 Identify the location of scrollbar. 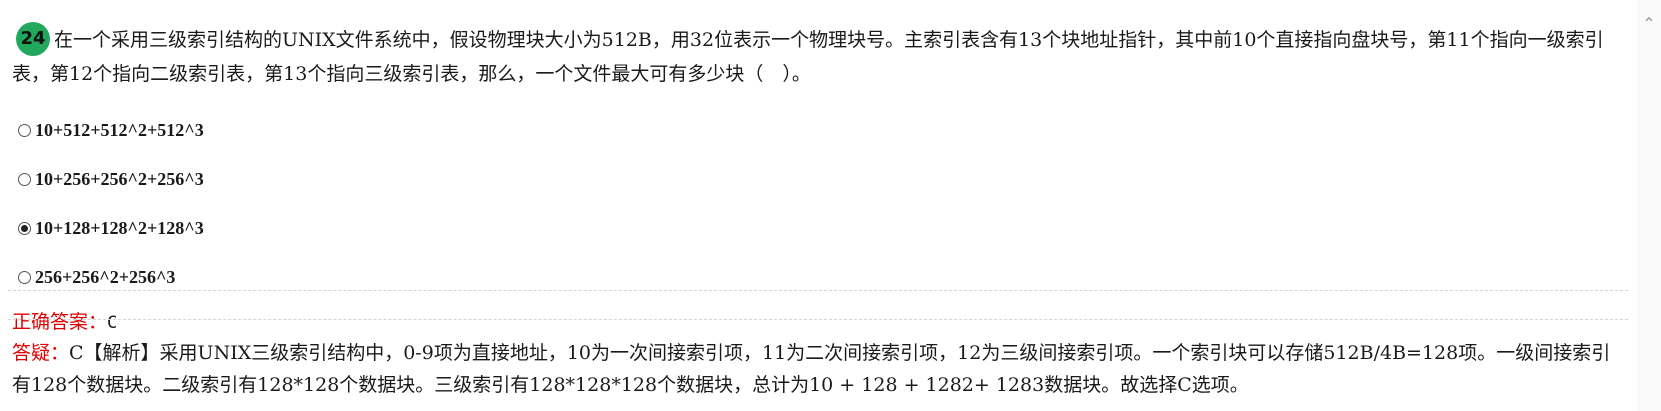
(1649, 205).